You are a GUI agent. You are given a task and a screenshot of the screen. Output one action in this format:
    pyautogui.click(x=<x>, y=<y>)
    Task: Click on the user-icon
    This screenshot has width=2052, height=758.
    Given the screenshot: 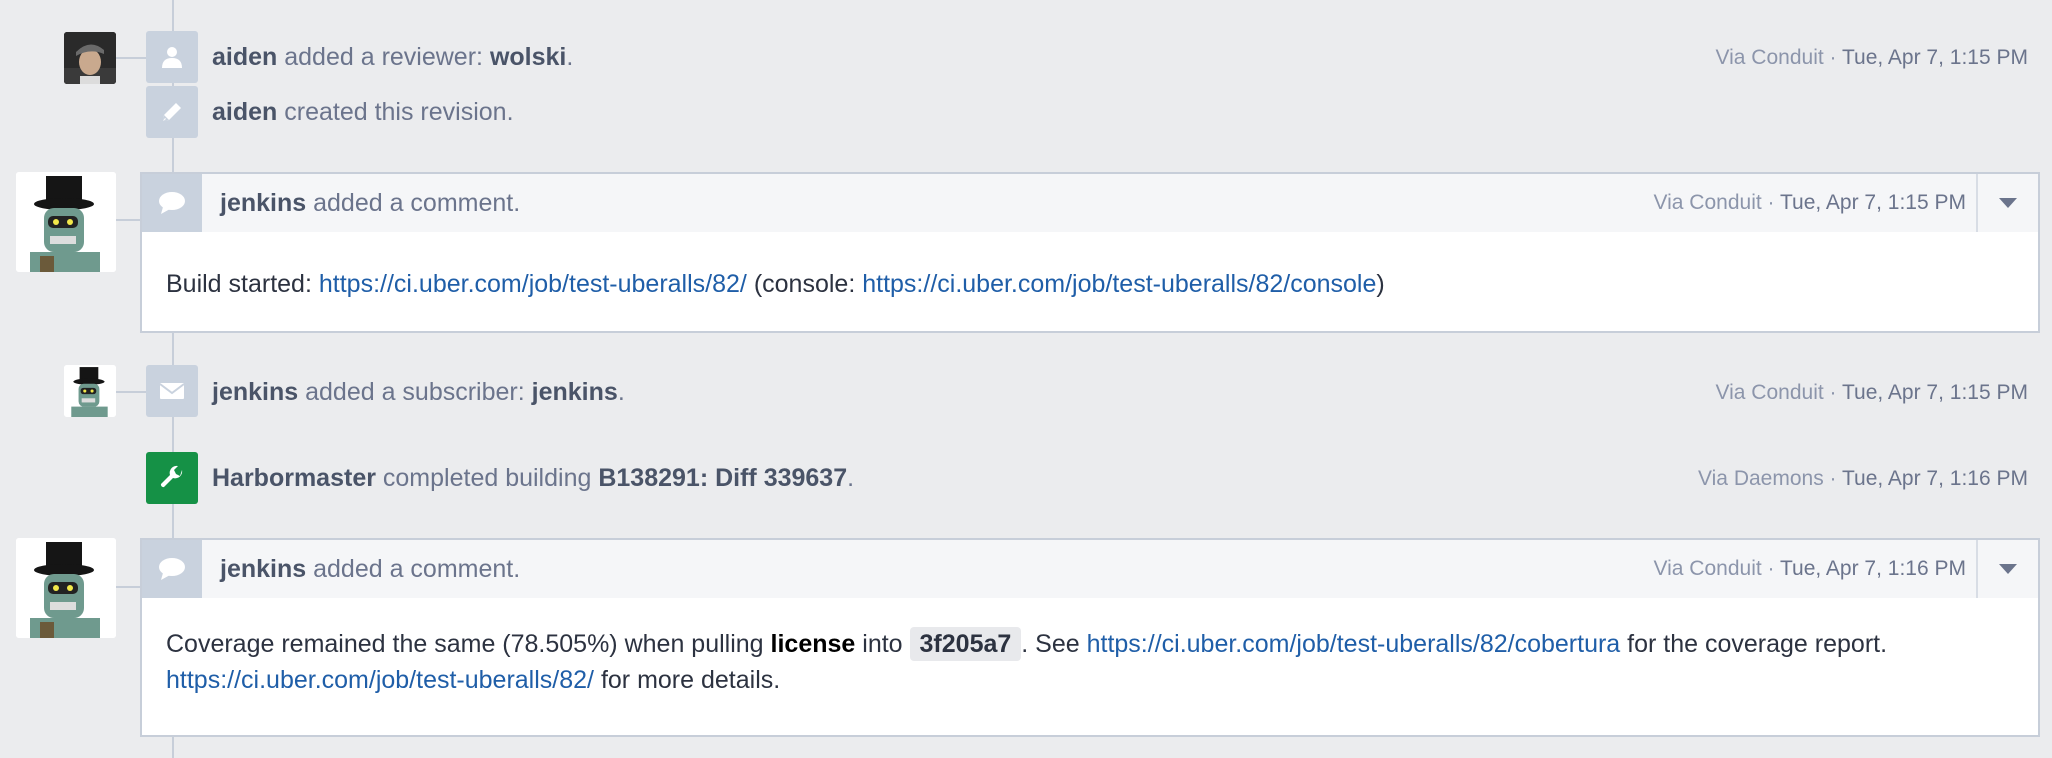 What is the action you would take?
    pyautogui.click(x=172, y=57)
    